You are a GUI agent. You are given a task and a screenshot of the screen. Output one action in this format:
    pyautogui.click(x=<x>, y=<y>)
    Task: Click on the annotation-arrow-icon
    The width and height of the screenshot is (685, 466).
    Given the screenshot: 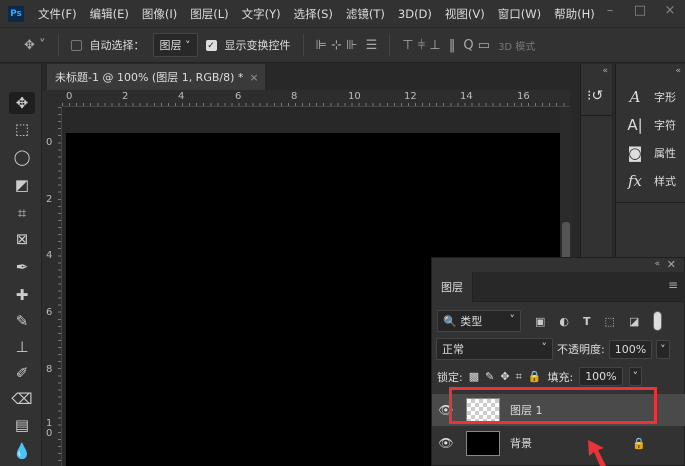 What is the action you would take?
    pyautogui.click(x=597, y=453)
    